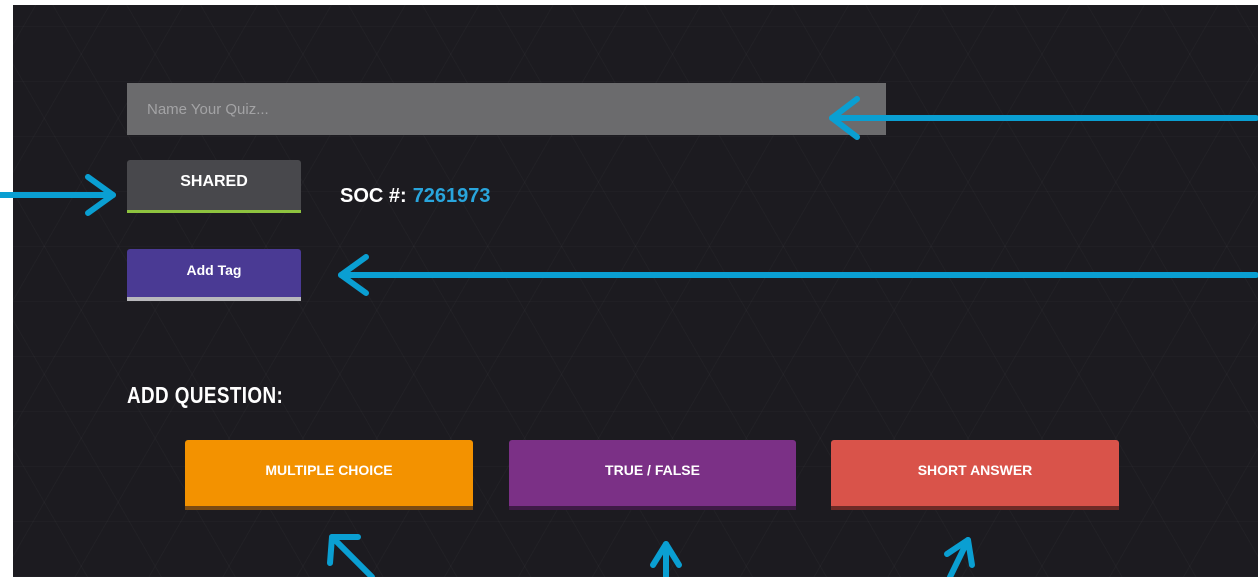 The height and width of the screenshot is (577, 1258). Describe the element at coordinates (205, 395) in the screenshot. I see `add-question-heading: ADD QUESTION:` at that location.